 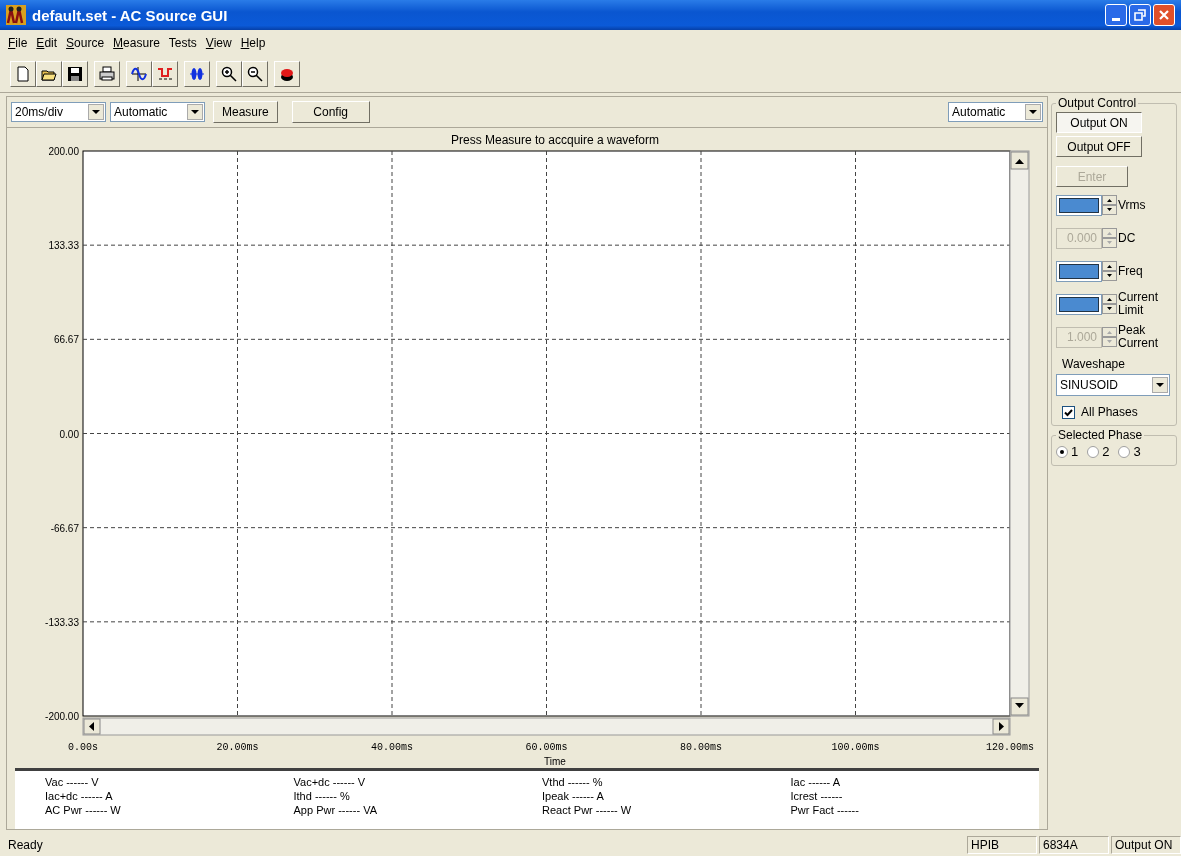 What do you see at coordinates (1106, 451) in the screenshot?
I see `radio-label: 2` at bounding box center [1106, 451].